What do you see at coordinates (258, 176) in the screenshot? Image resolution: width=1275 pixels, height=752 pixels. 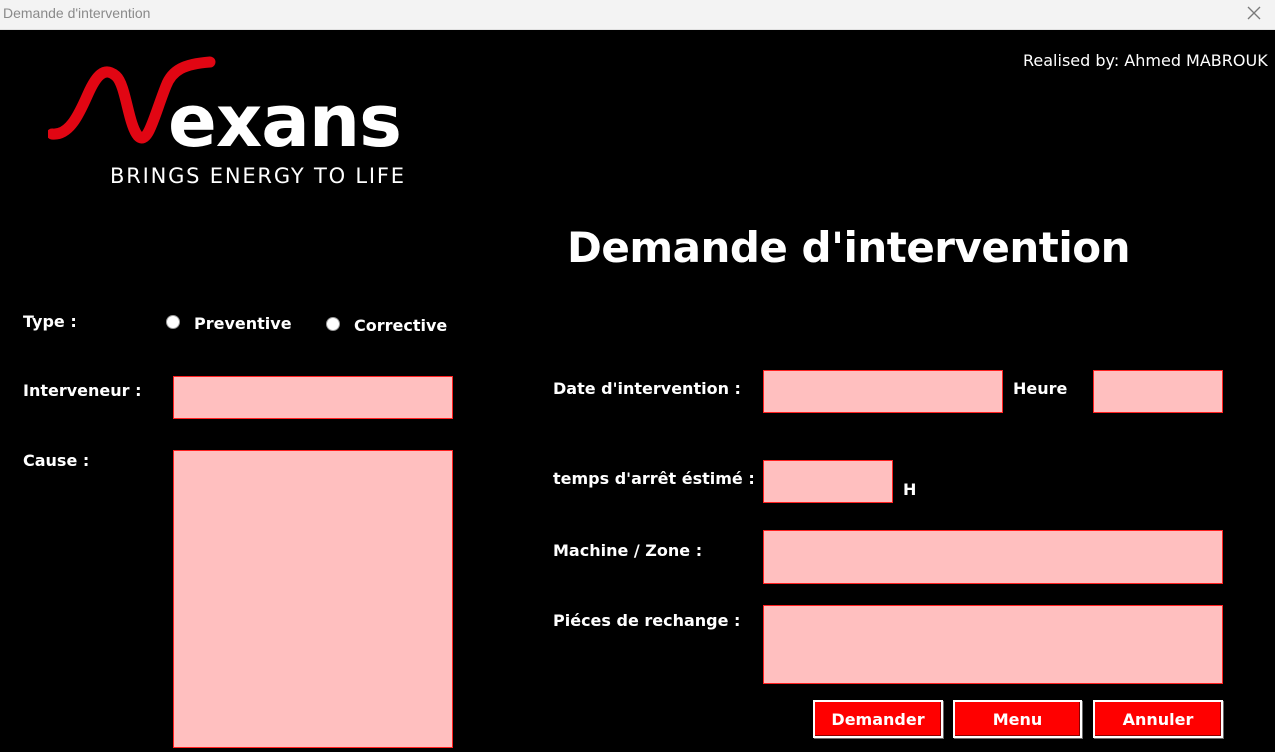 I see `svg-text: BRINGS ENERGY TO LIFE` at bounding box center [258, 176].